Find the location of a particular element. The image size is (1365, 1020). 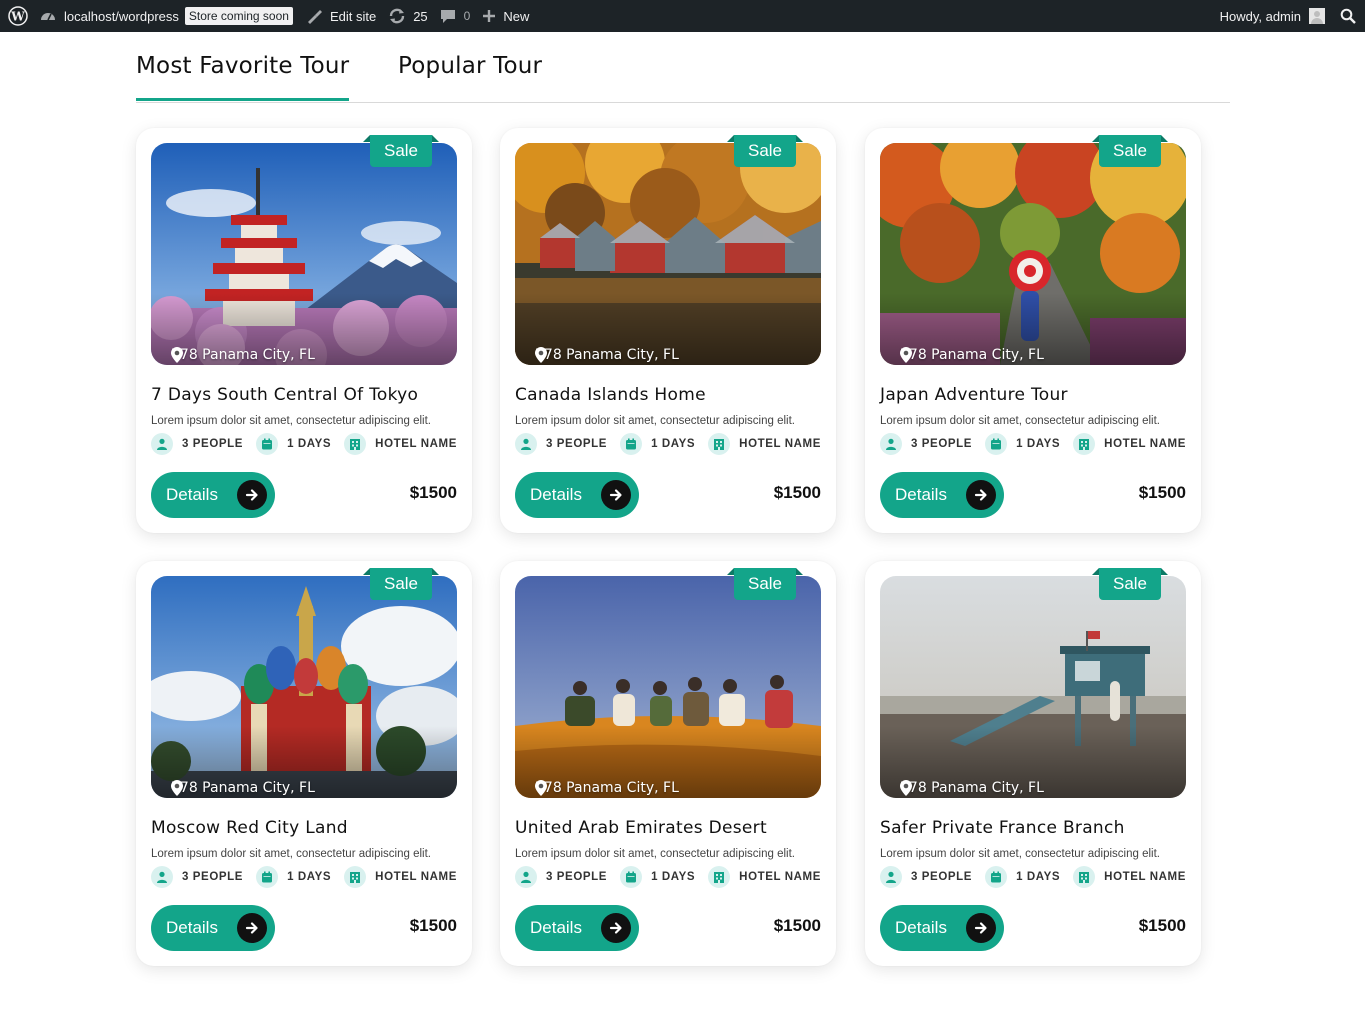

dashboard-icon is located at coordinates (48, 16).